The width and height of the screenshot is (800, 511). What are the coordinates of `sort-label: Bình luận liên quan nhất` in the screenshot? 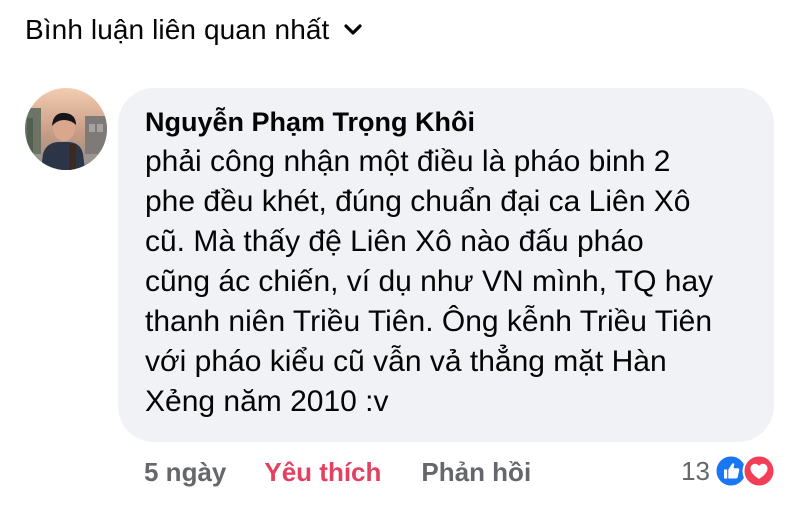 It's located at (177, 29).